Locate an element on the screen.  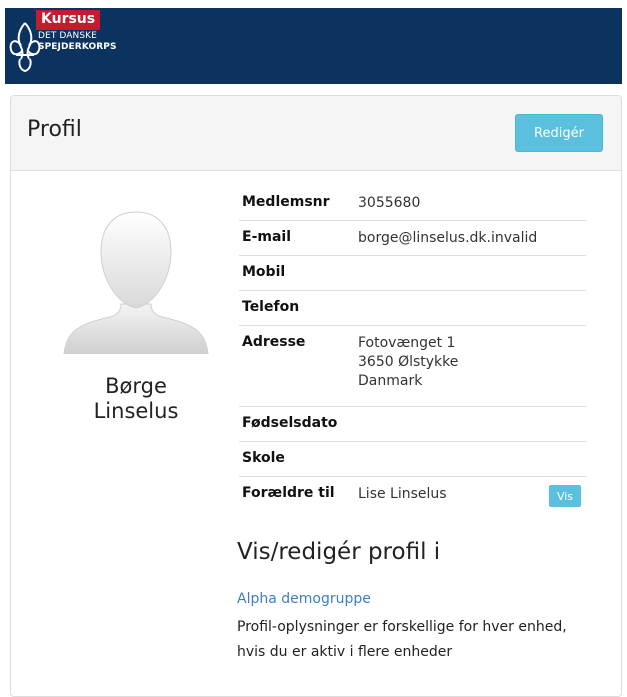
info-row-membership-number: Medlemsnr 3055680 is located at coordinates (412, 203).